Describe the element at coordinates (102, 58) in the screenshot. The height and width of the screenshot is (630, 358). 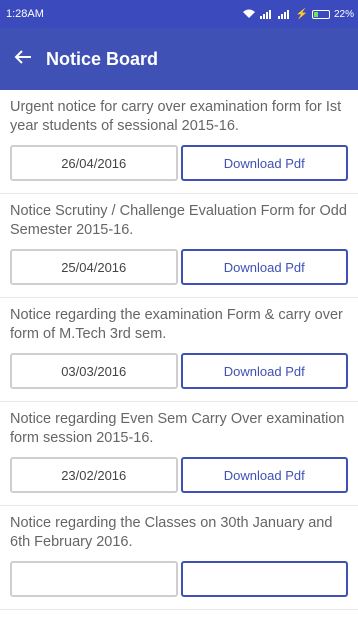
I see `page-title: Notice Board` at that location.